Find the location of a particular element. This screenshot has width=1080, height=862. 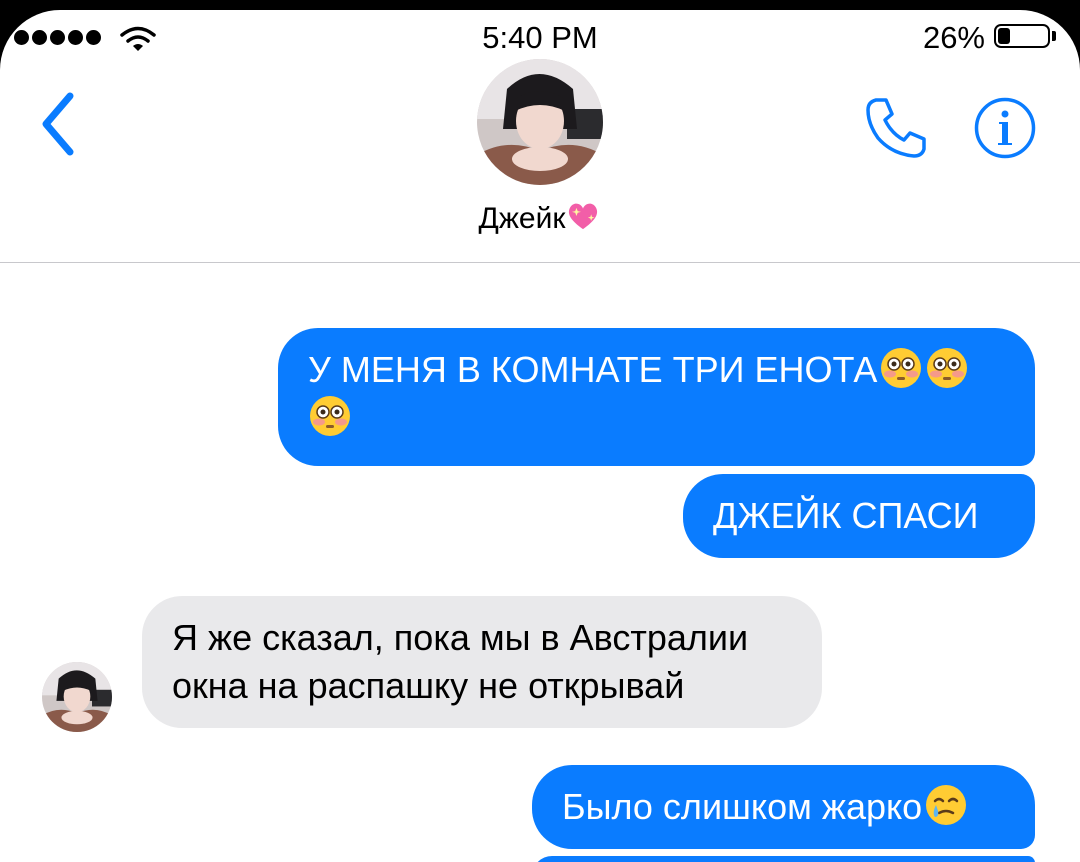

contact-avatar-small is located at coordinates (77, 697).